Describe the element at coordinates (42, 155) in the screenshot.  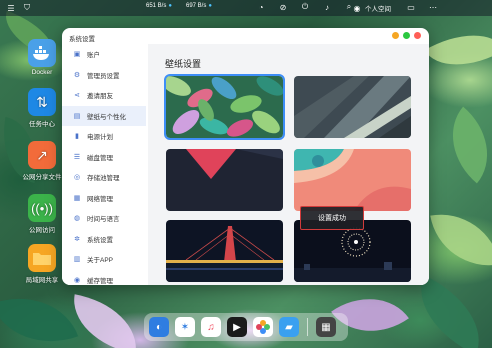
I see `share-arrow-icon: ↗` at that location.